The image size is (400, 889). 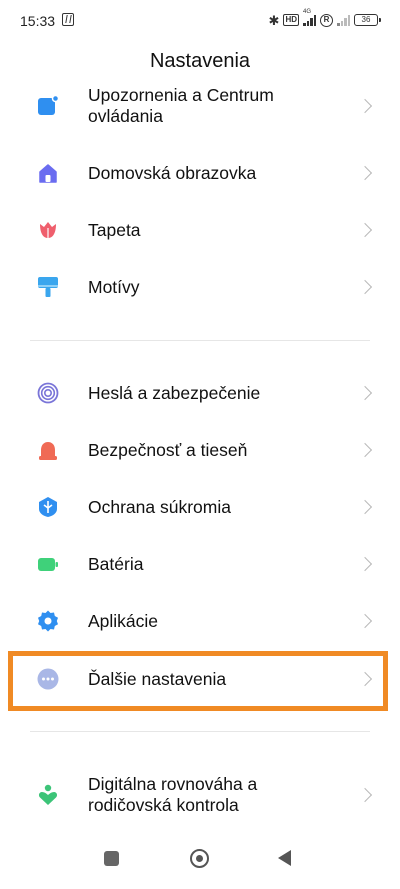 I want to click on notifications-icon, so click(x=48, y=105).